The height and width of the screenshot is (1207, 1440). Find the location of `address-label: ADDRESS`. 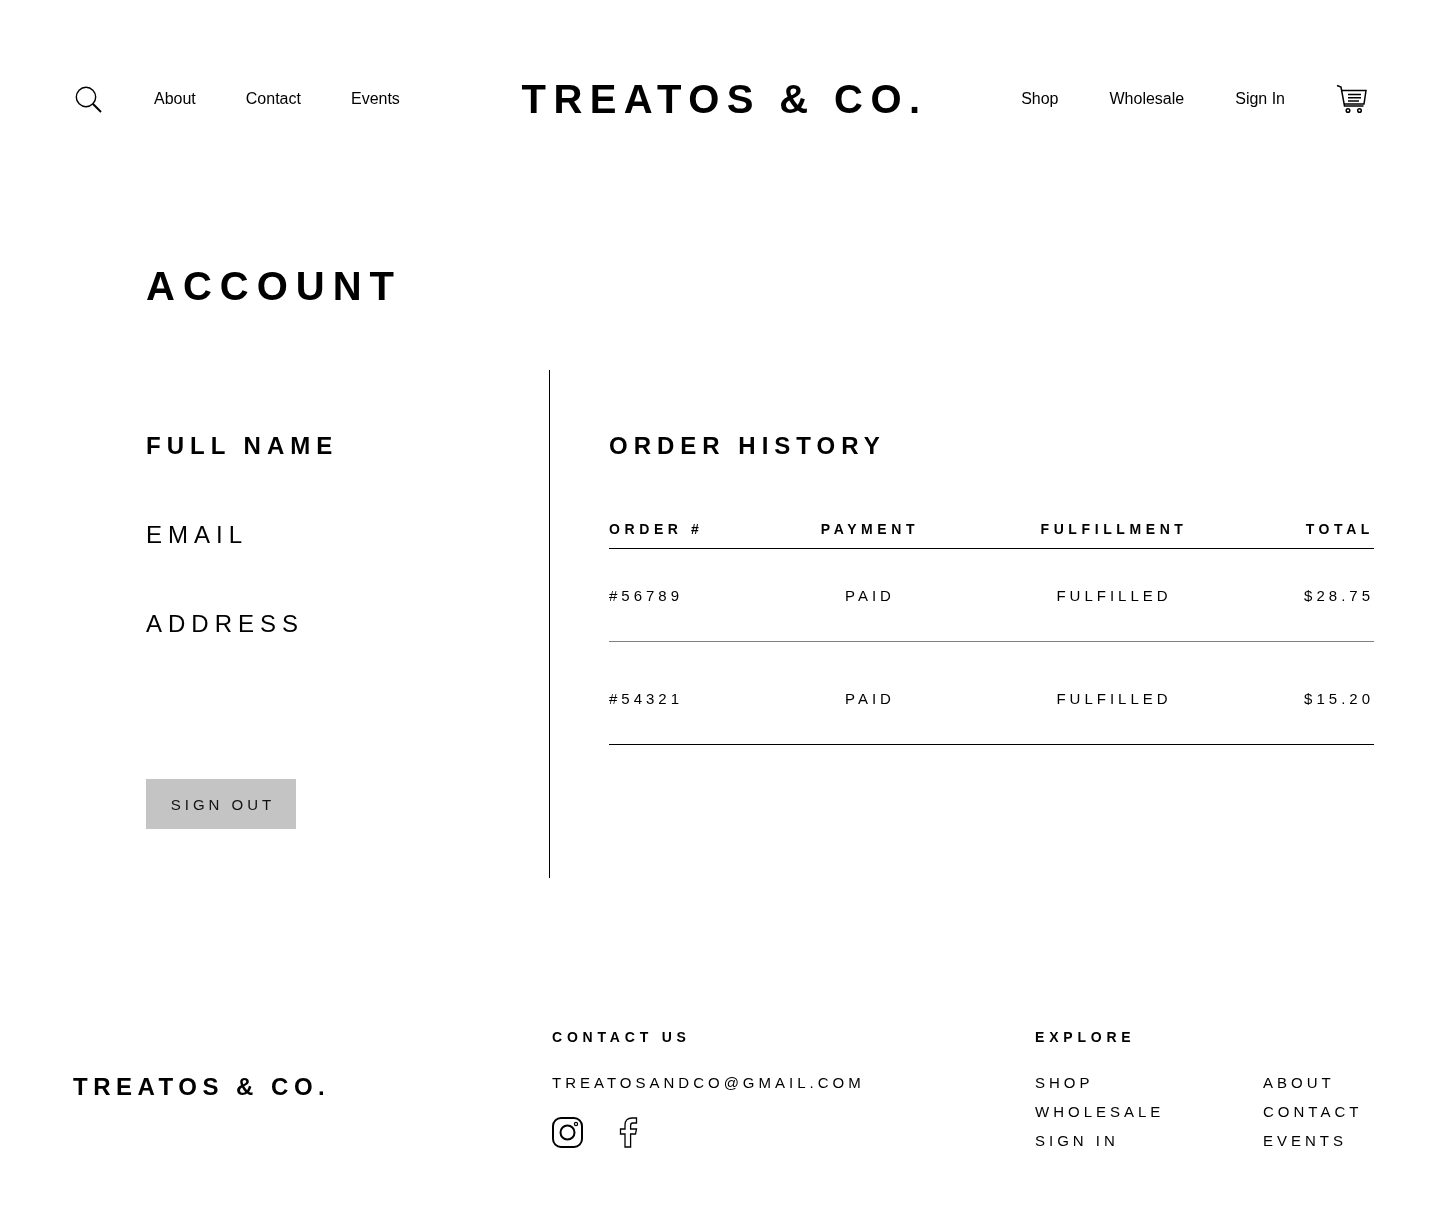

address-label: ADDRESS is located at coordinates (225, 624).